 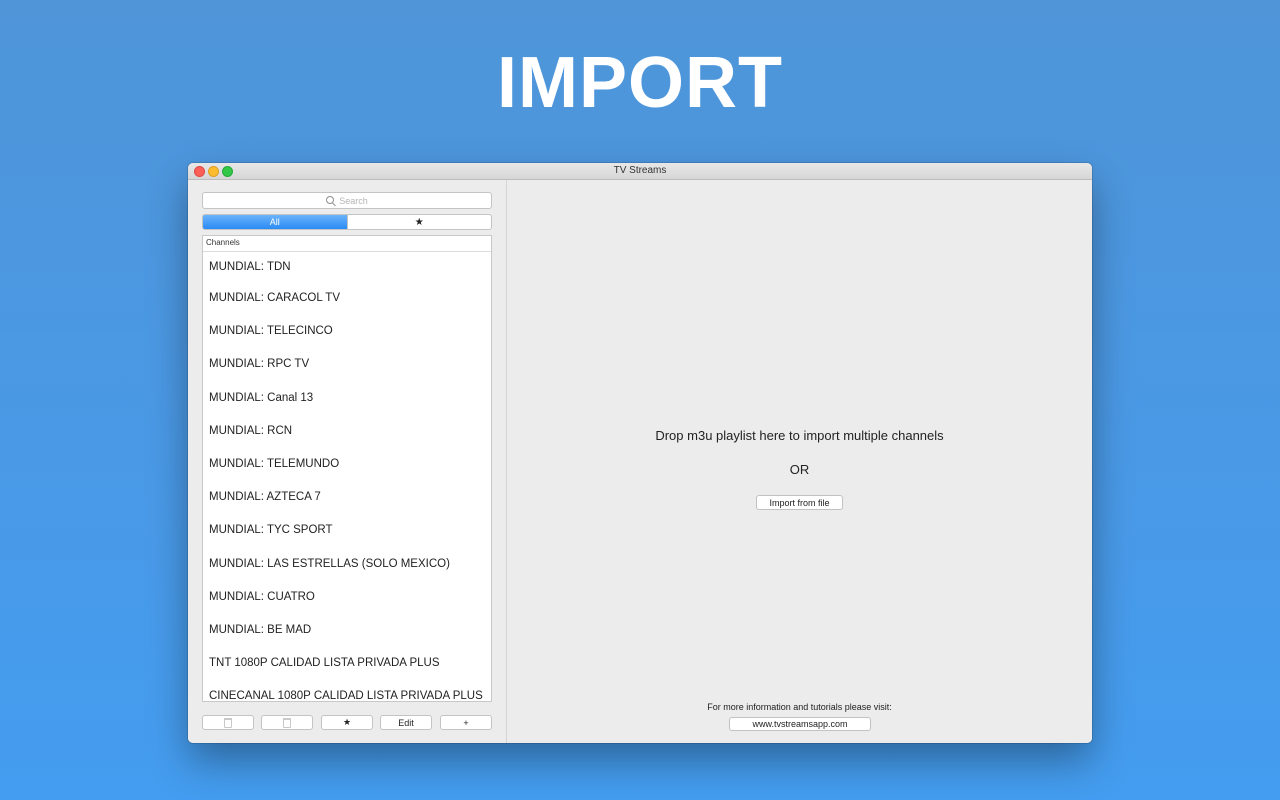 I want to click on edit-button: Edit, so click(x=406, y=722).